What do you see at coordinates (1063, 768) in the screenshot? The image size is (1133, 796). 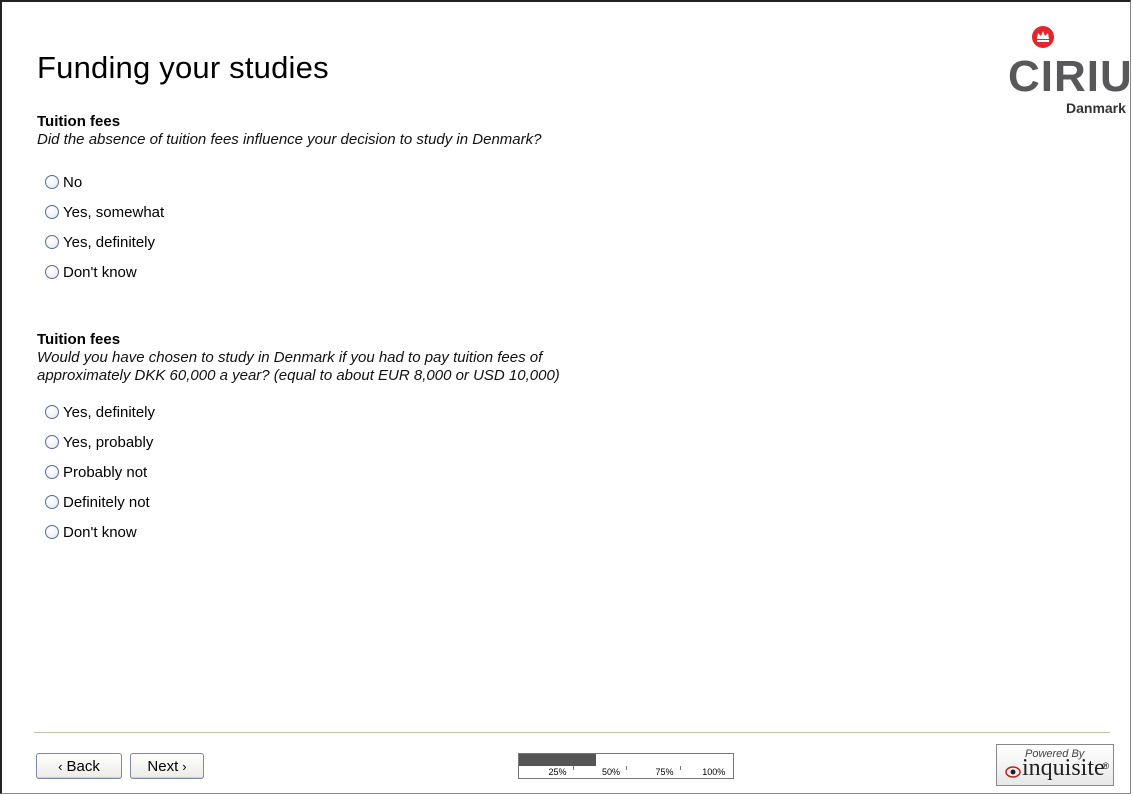 I see `powered-brand: inquisite` at bounding box center [1063, 768].